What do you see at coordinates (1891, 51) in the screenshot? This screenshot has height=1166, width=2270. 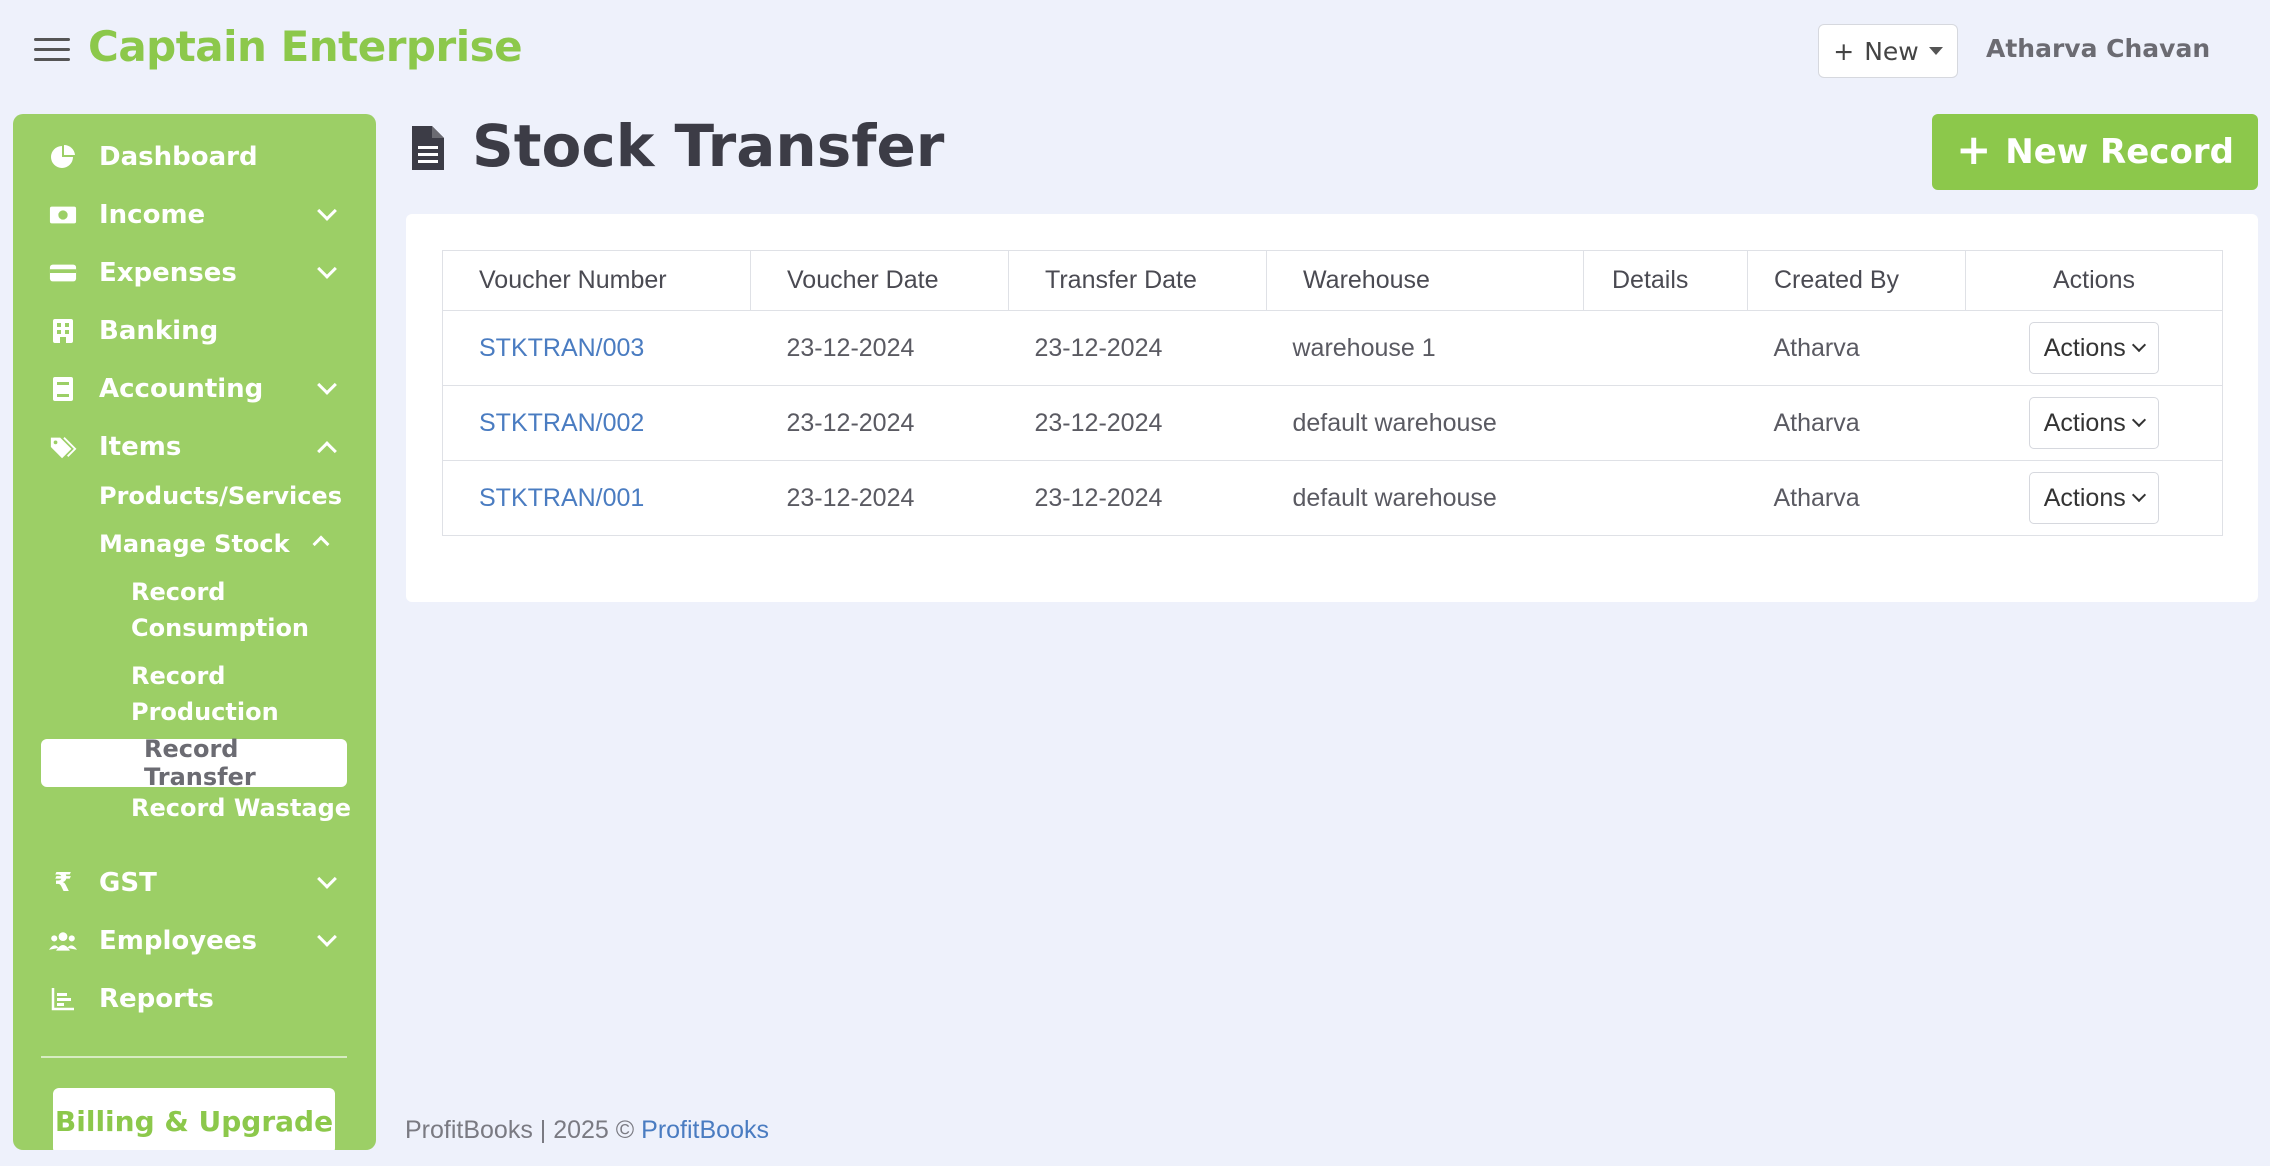 I see `quick-new-label: New` at bounding box center [1891, 51].